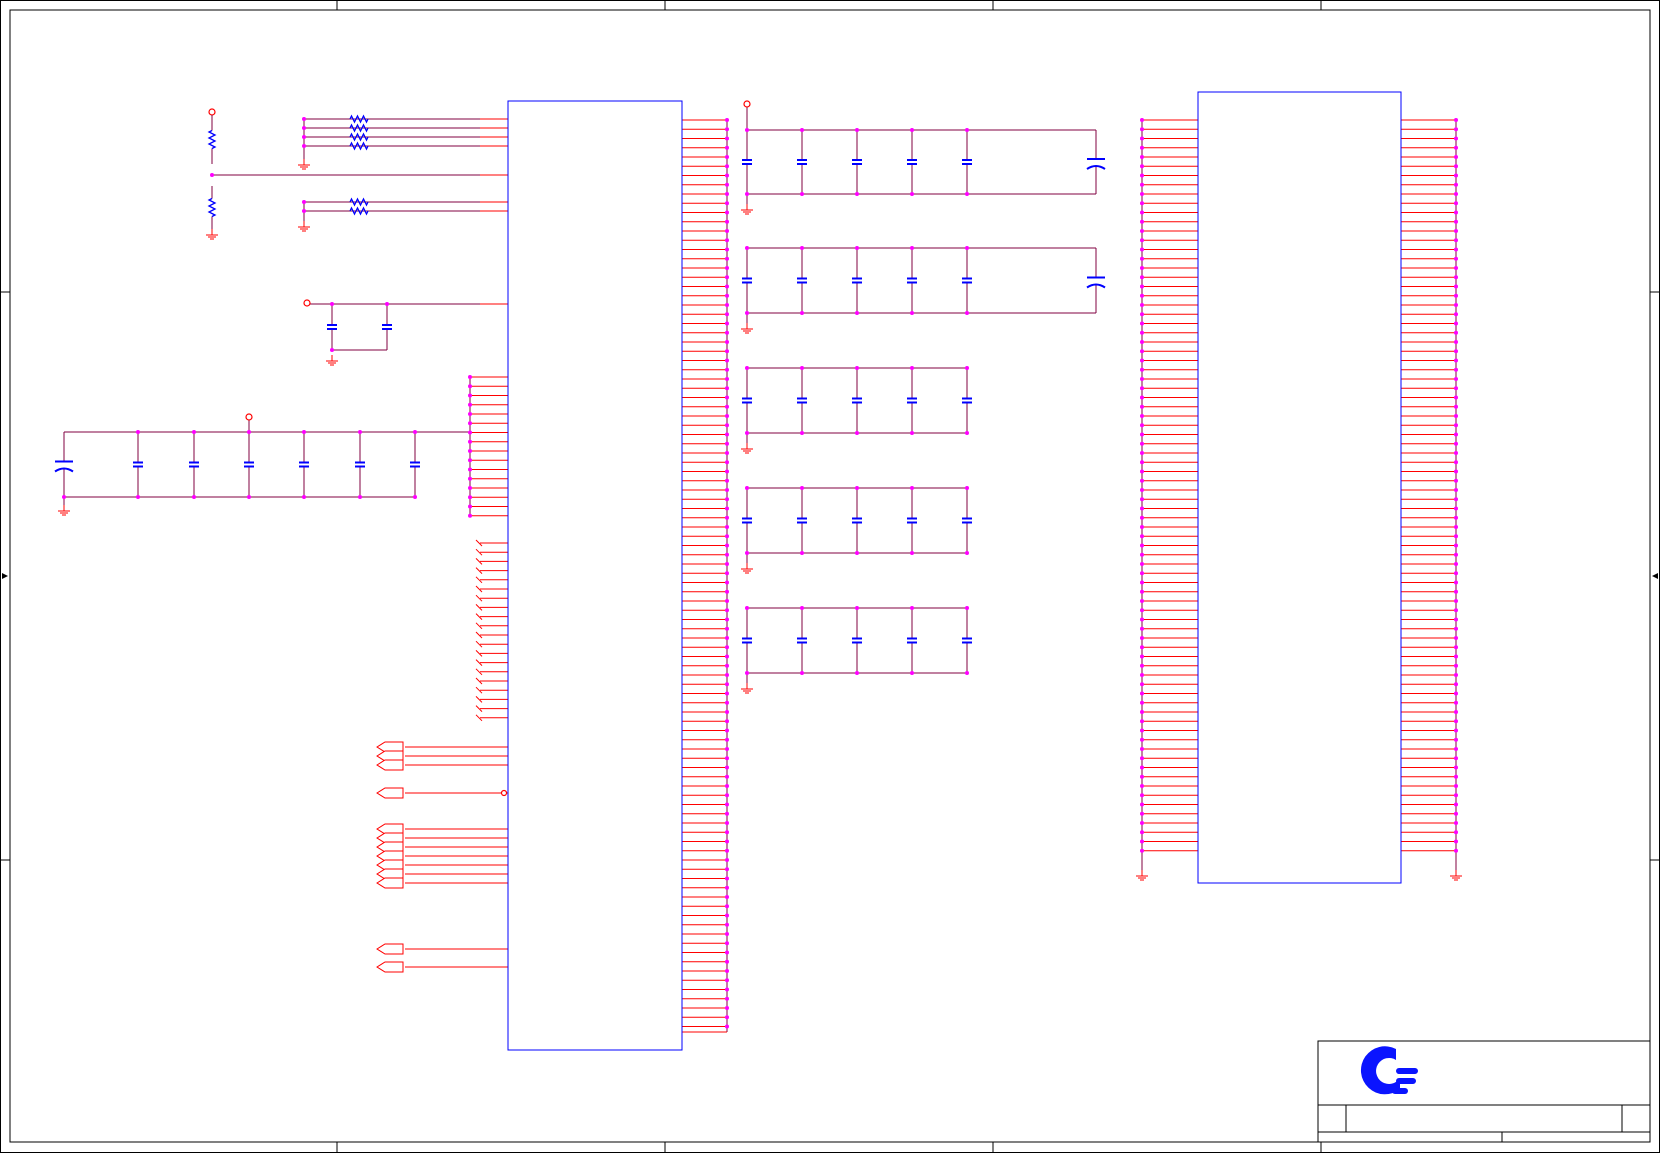  What do you see at coordinates (1096, 162) in the screenshot?
I see `polarized-capacitor` at bounding box center [1096, 162].